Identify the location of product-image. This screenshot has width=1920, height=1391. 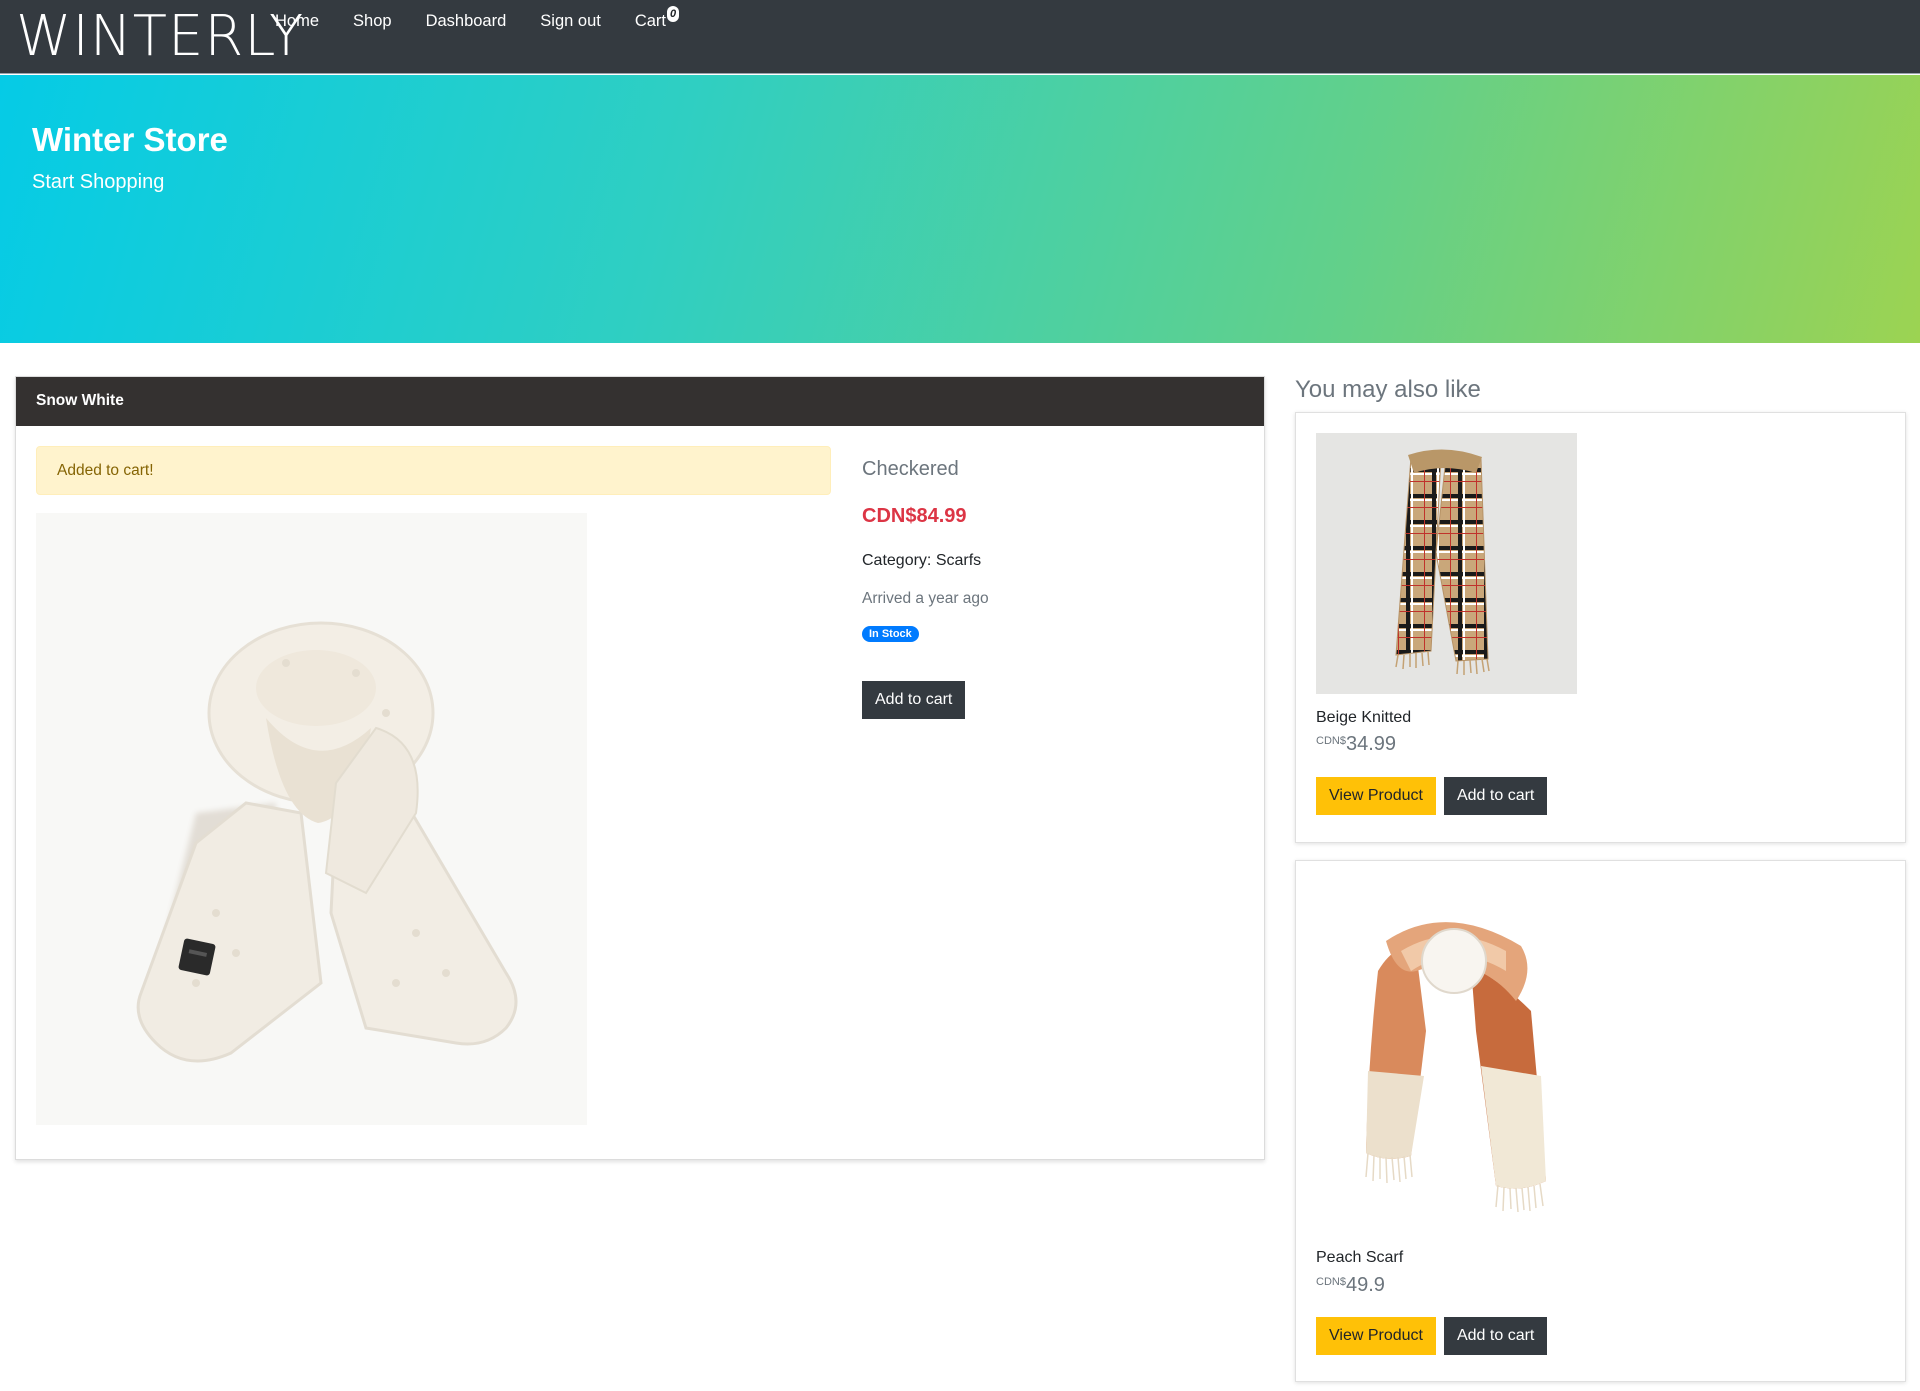
(311, 819).